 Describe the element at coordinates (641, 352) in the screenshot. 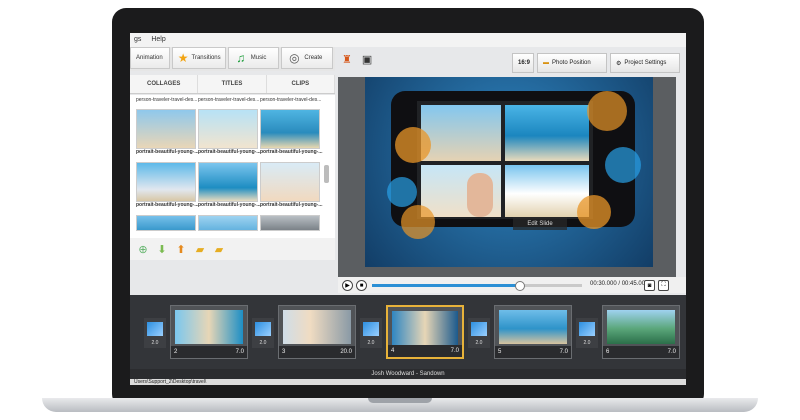

I see `slide-info: 6 7.0` at that location.